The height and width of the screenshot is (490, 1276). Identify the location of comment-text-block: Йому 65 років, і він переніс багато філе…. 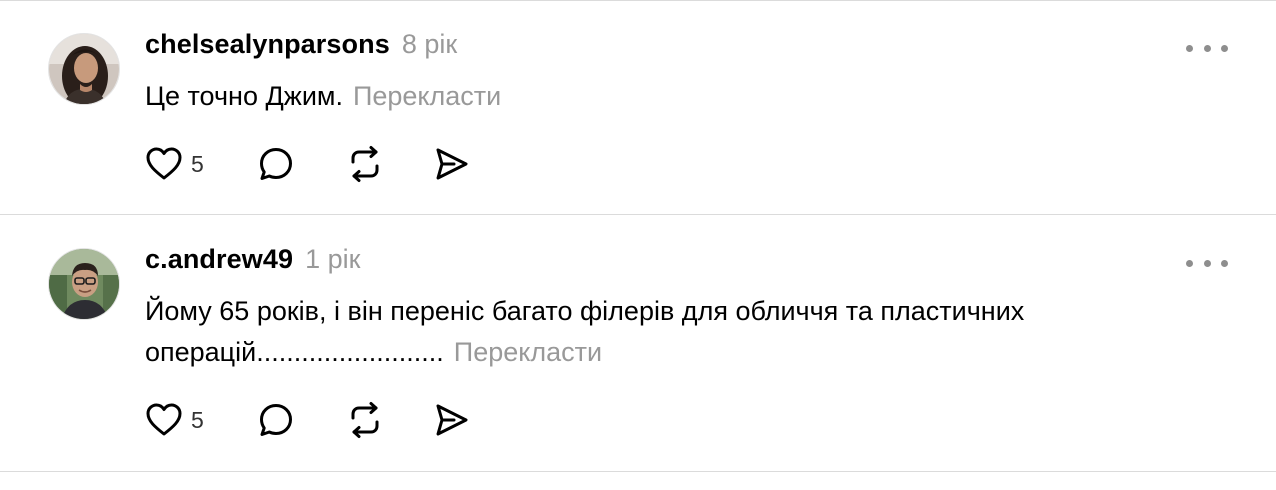
(675, 332).